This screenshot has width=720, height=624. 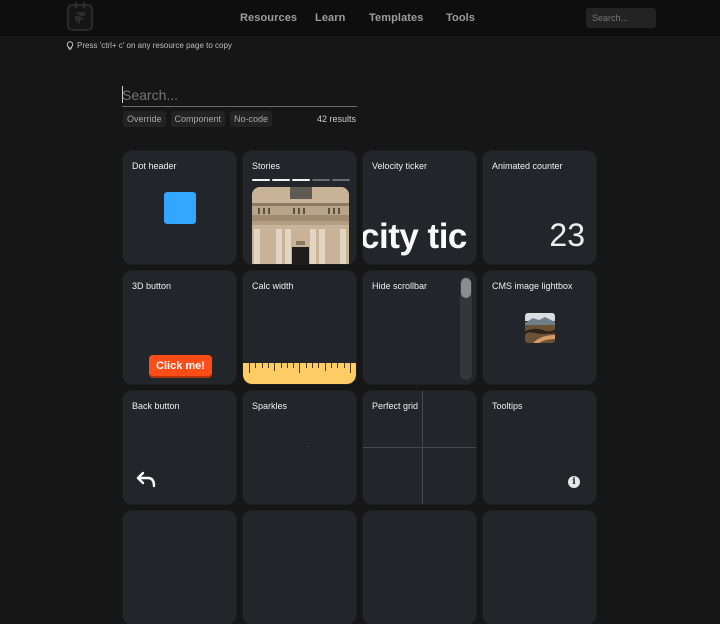 What do you see at coordinates (251, 119) in the screenshot?
I see `filter-no-code: No-code` at bounding box center [251, 119].